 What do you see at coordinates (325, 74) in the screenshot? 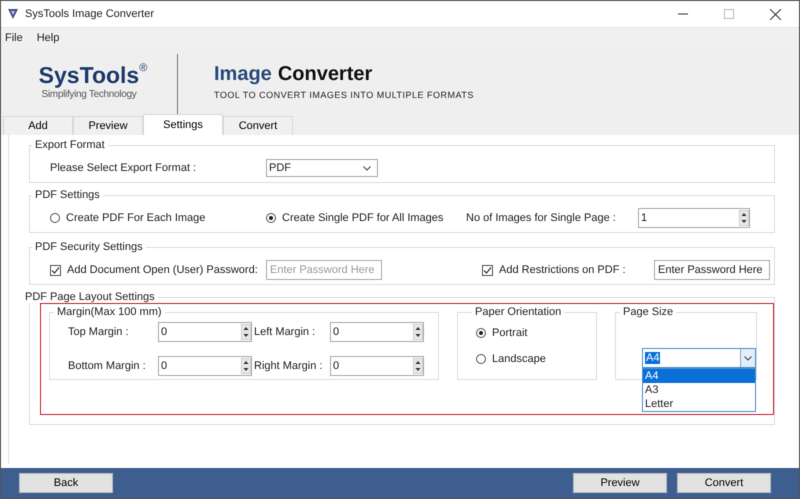
I see `product-title: Converter` at bounding box center [325, 74].